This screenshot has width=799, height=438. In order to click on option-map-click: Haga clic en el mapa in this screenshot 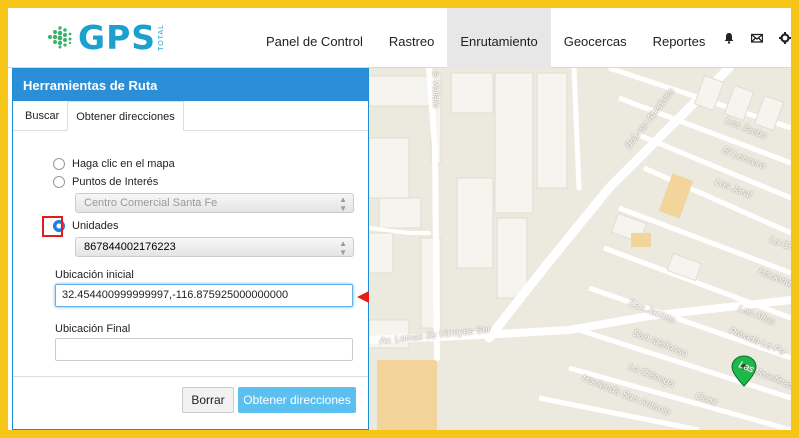, I will do `click(114, 164)`.